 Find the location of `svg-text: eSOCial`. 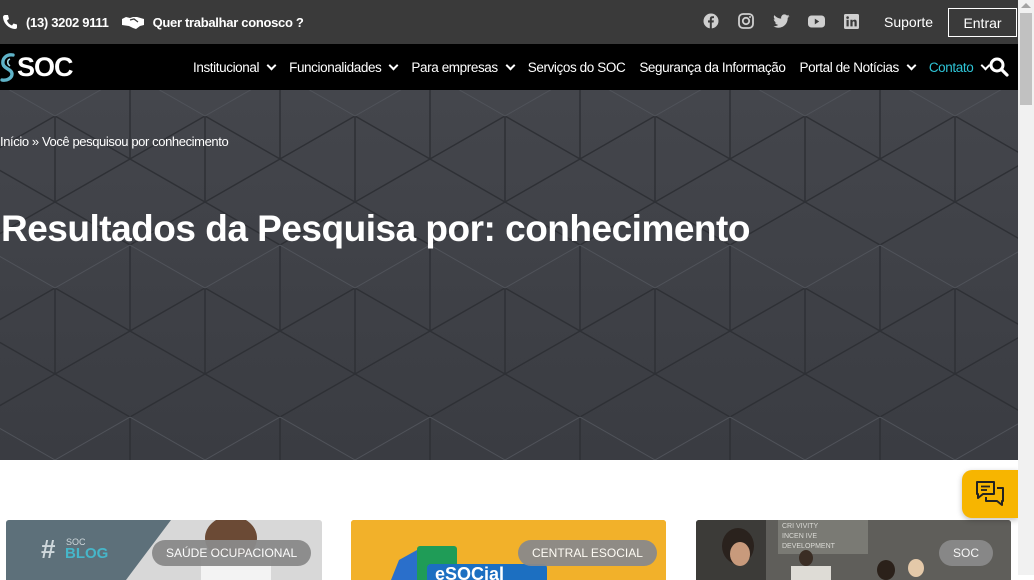

svg-text: eSOCial is located at coordinates (469, 572).